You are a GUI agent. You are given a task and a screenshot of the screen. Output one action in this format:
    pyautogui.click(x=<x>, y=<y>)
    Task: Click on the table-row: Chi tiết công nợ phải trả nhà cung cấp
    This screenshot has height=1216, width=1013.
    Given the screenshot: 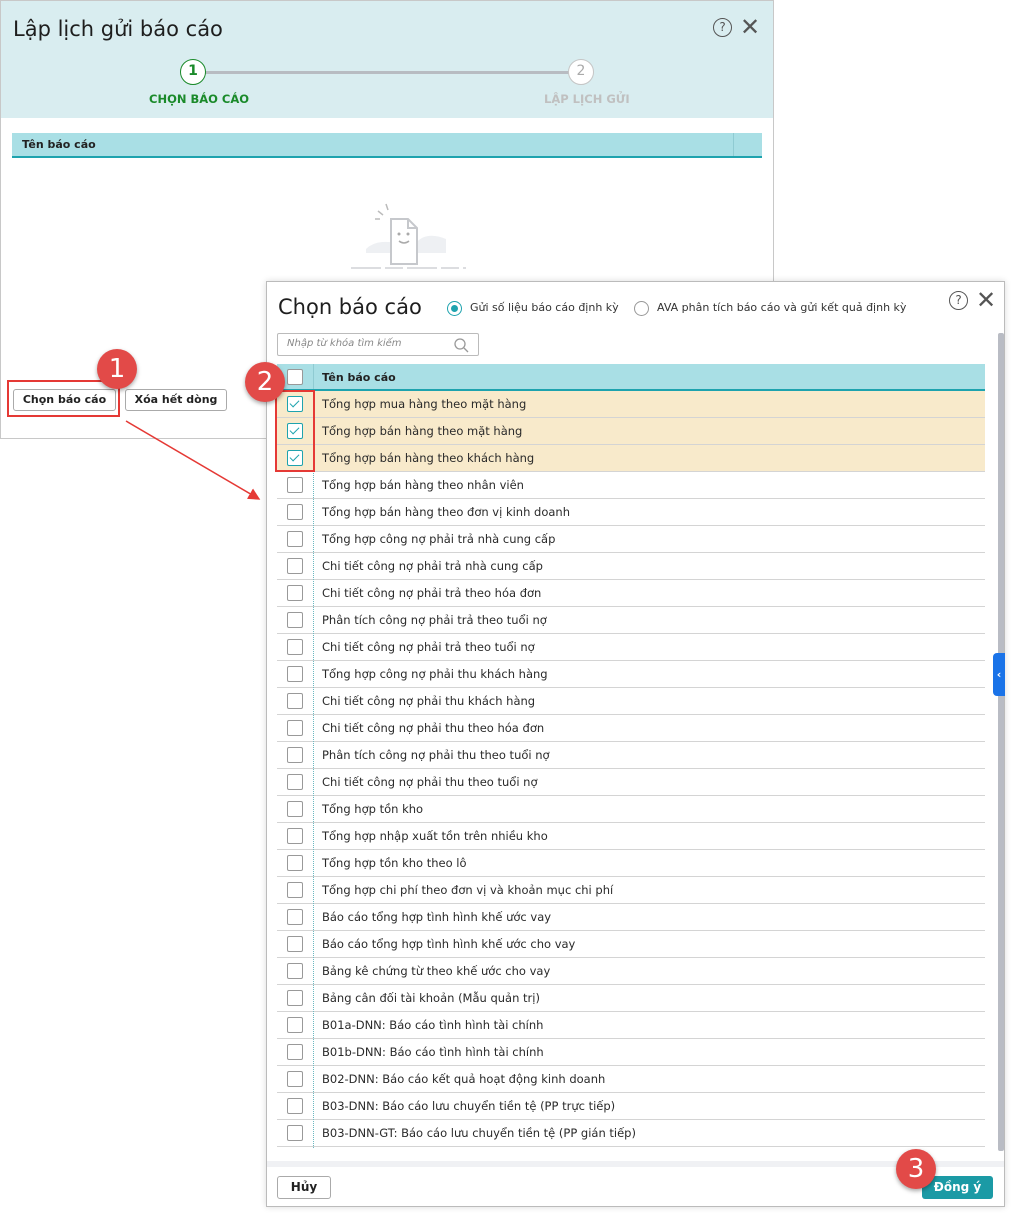 What is the action you would take?
    pyautogui.click(x=631, y=566)
    